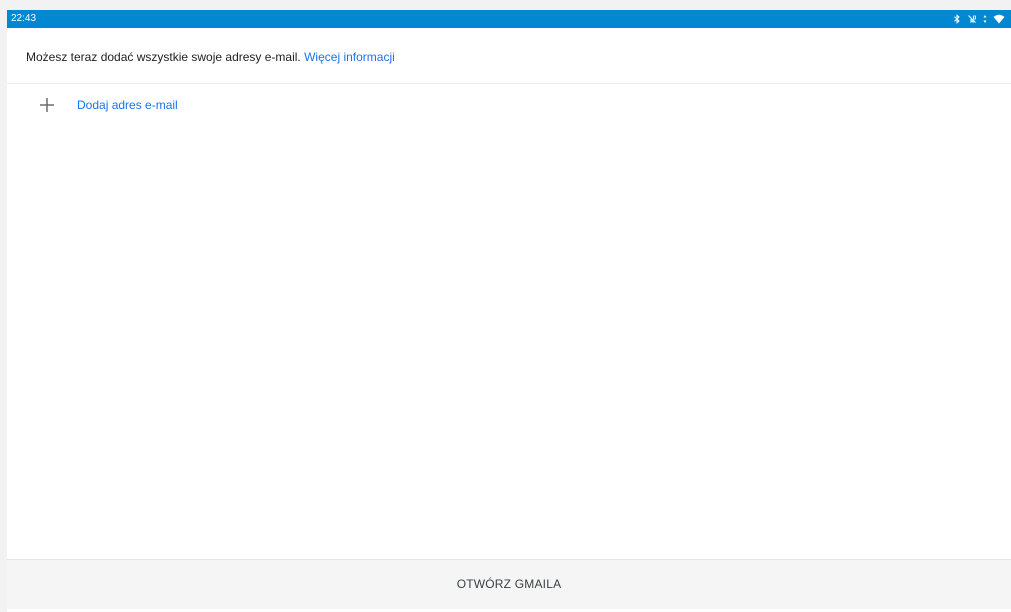 This screenshot has height=612, width=1011. Describe the element at coordinates (349, 57) in the screenshot. I see `more-info-link: Więcej informacji` at that location.